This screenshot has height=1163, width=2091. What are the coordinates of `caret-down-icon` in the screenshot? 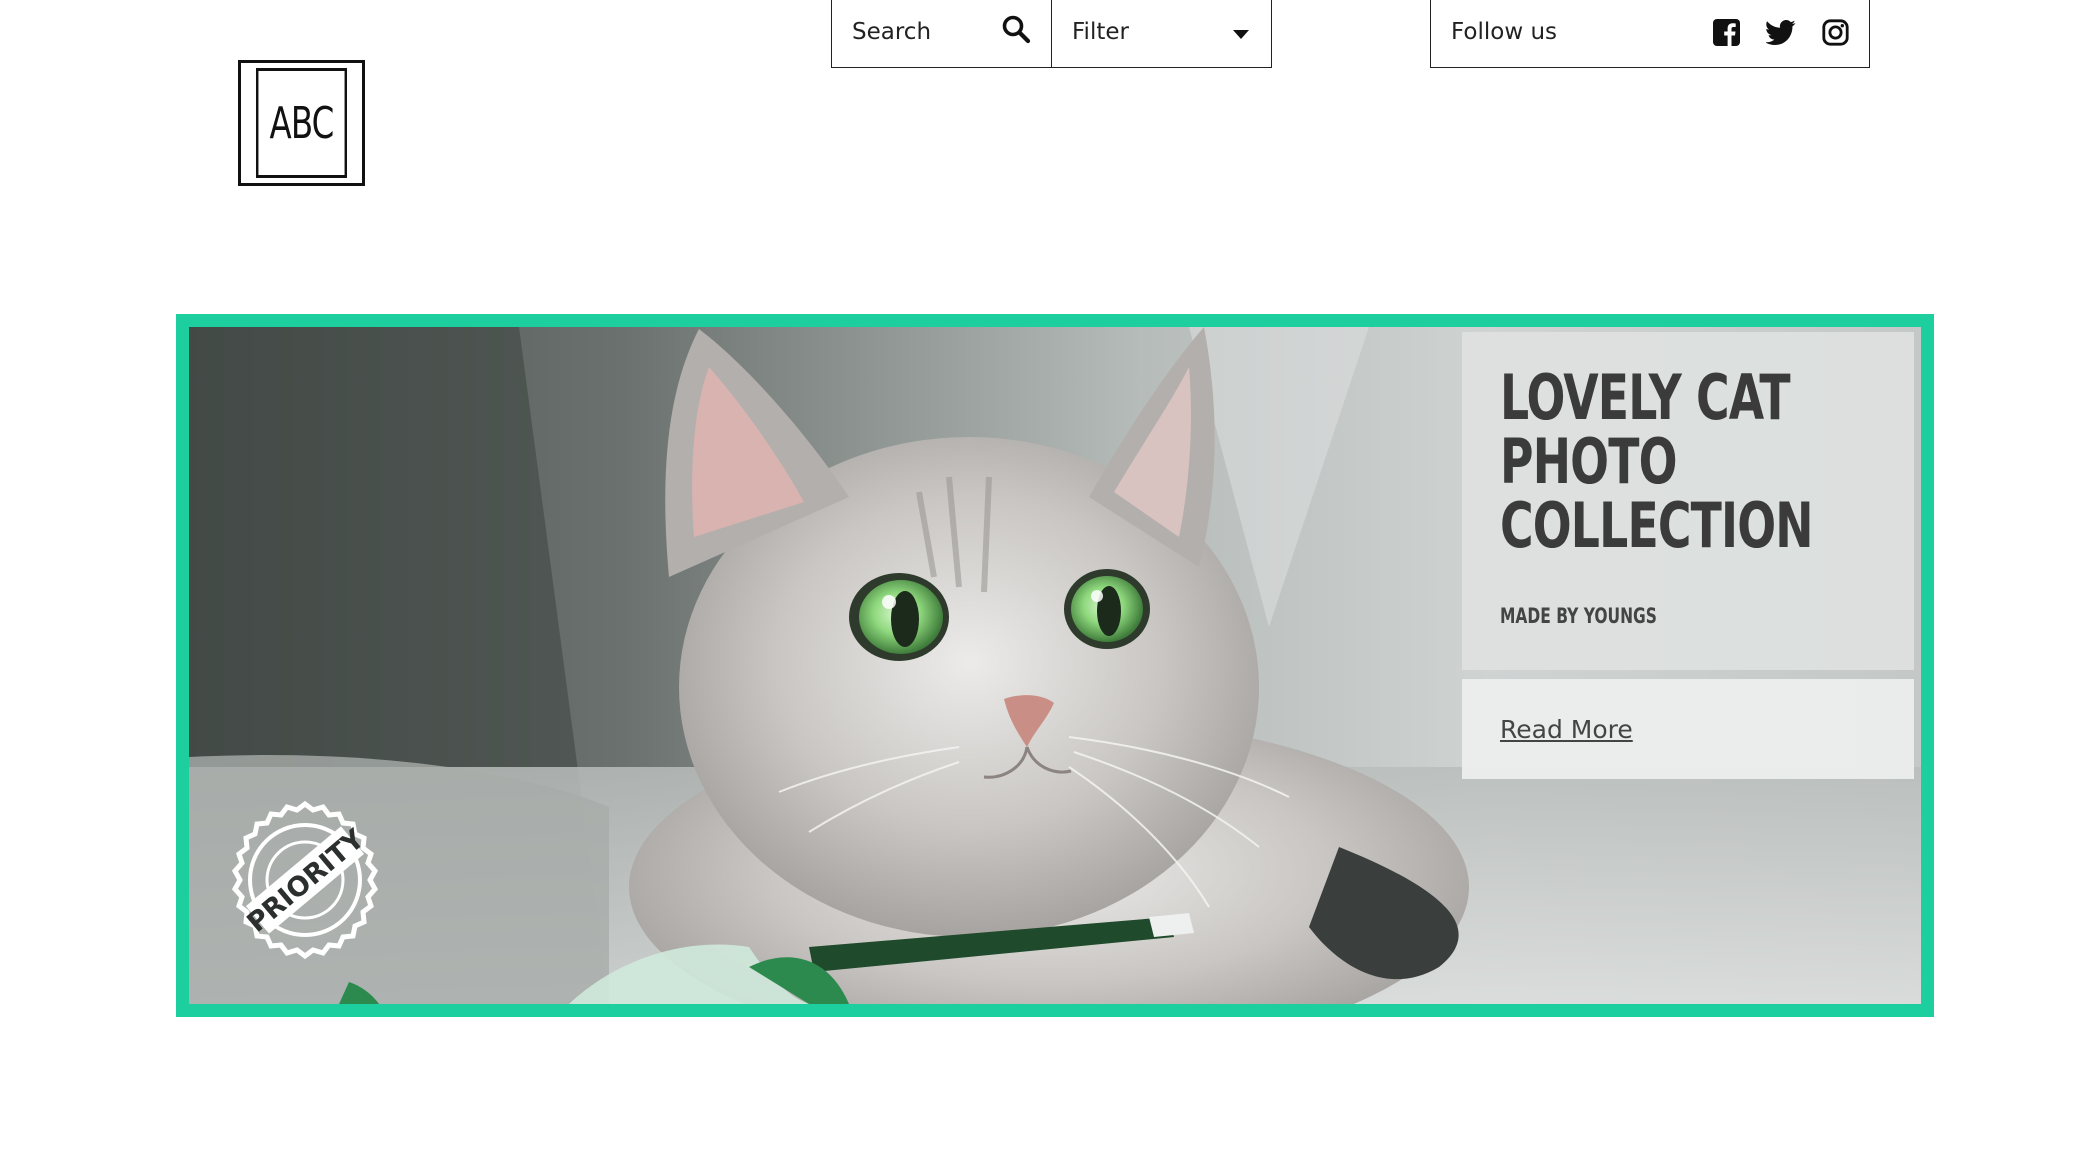 It's located at (1241, 34).